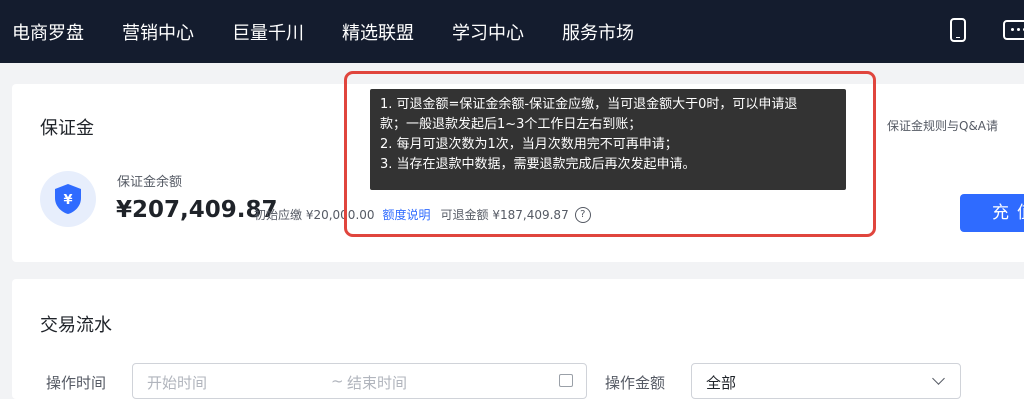 This screenshot has height=399, width=1024. I want to click on deposit-rules-link: 保证金规则与Q&A请, so click(942, 125).